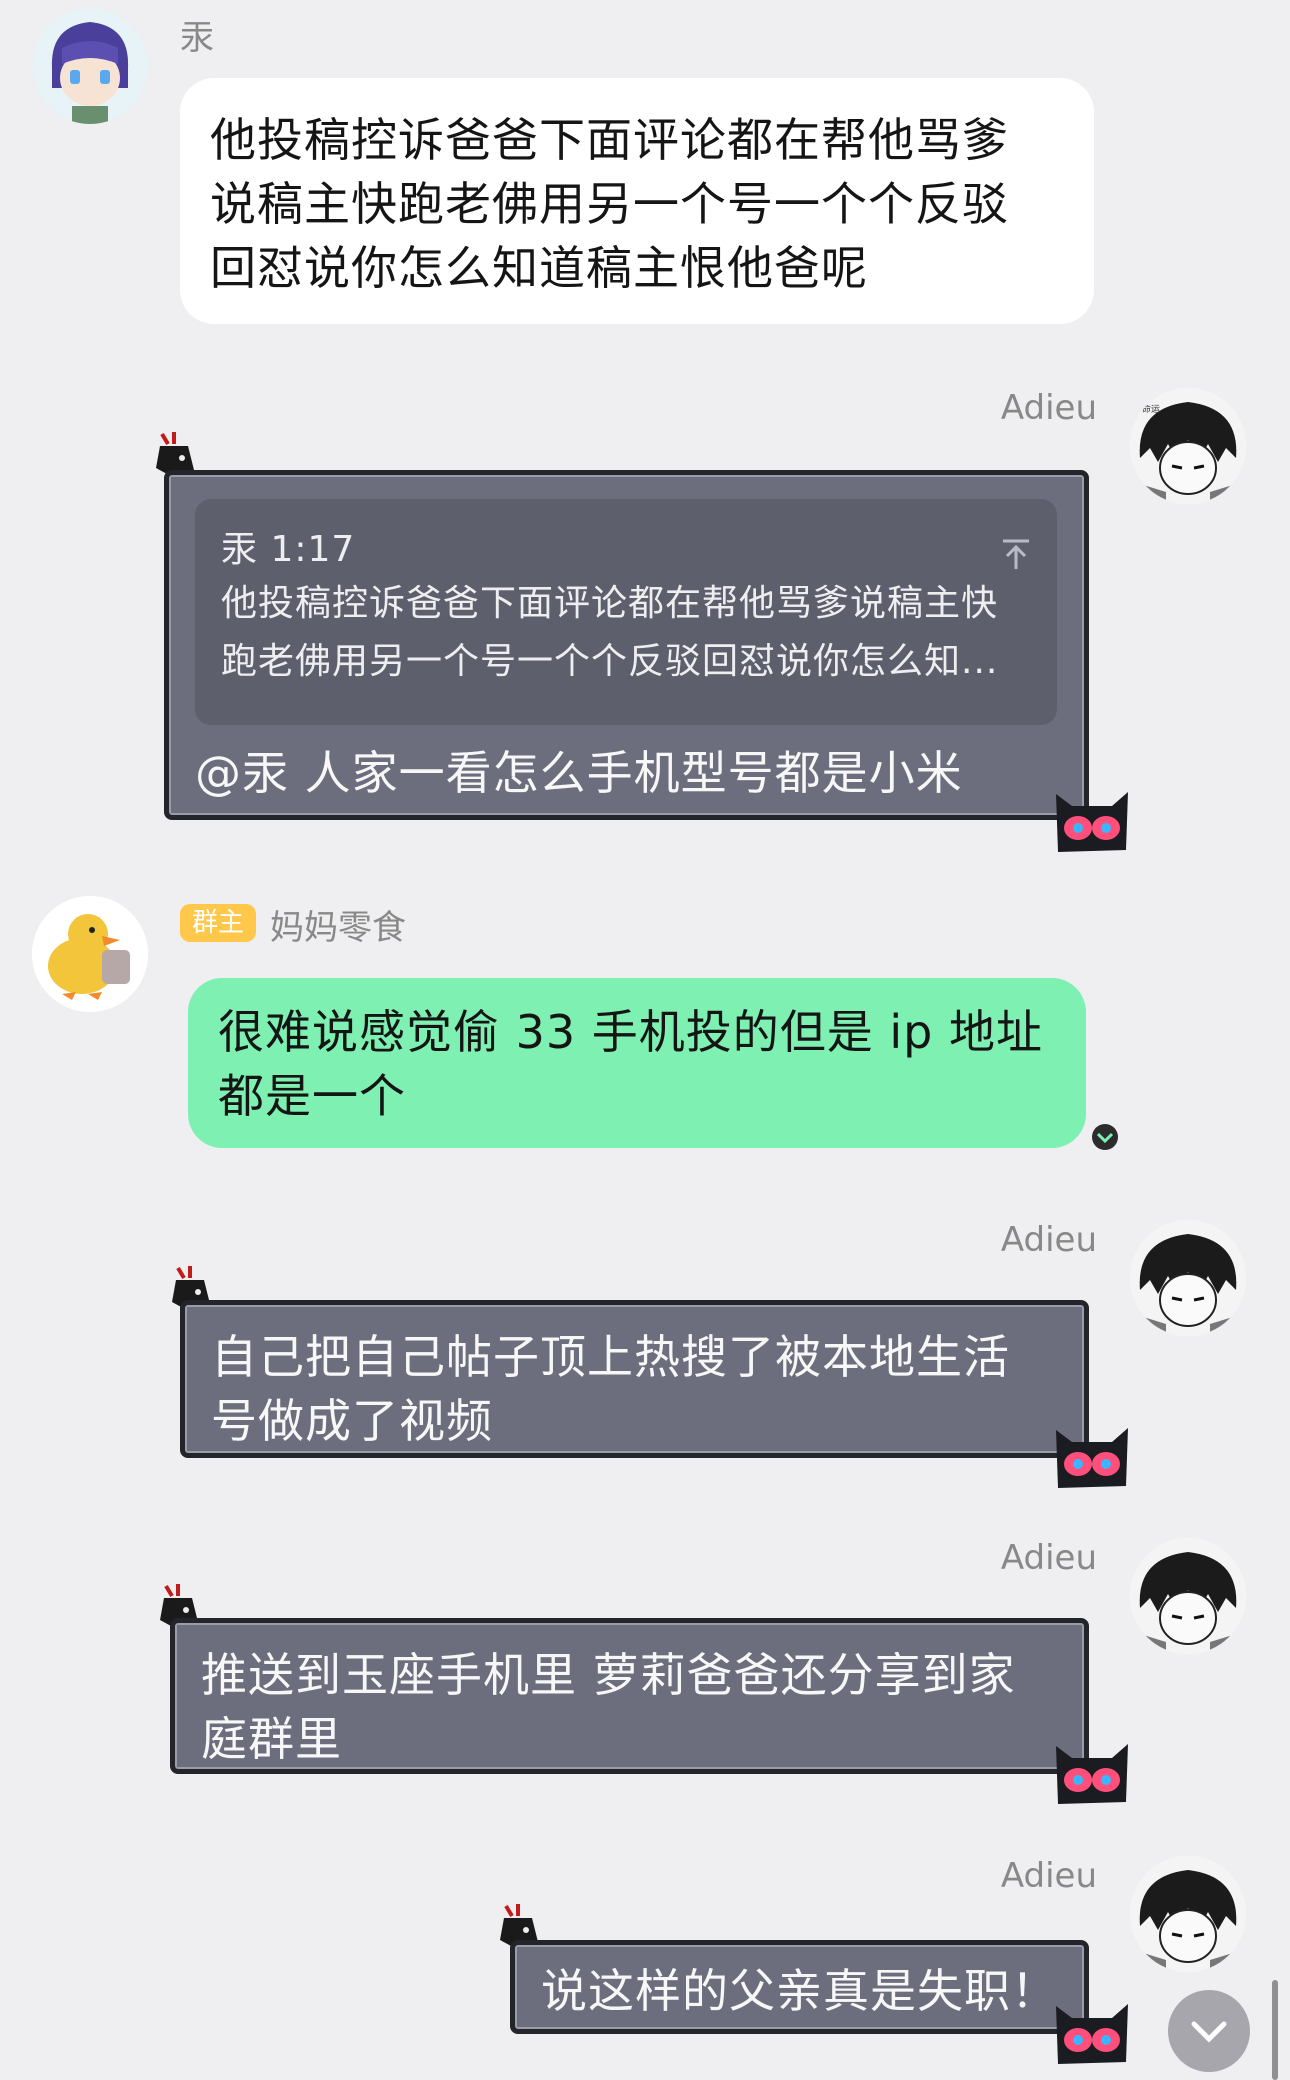 The width and height of the screenshot is (1290, 2080). I want to click on scroll-to-bottom-button, so click(1209, 2031).